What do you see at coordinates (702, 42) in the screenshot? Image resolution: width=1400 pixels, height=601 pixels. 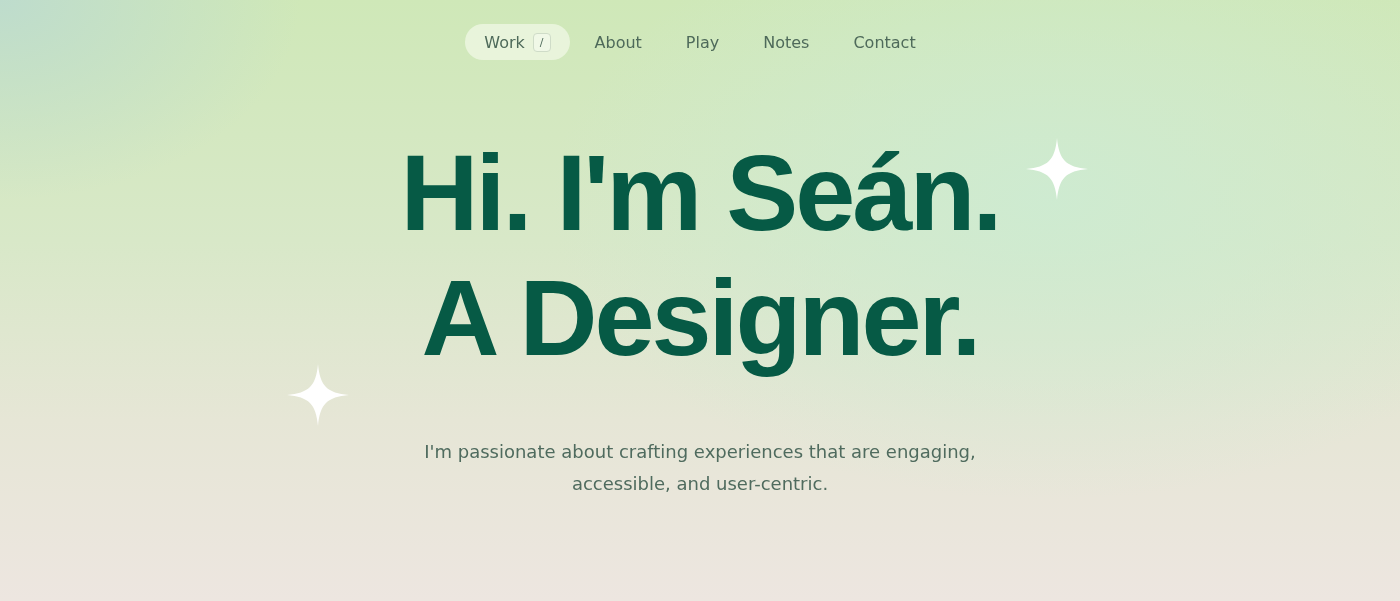 I see `nav-link: Play` at bounding box center [702, 42].